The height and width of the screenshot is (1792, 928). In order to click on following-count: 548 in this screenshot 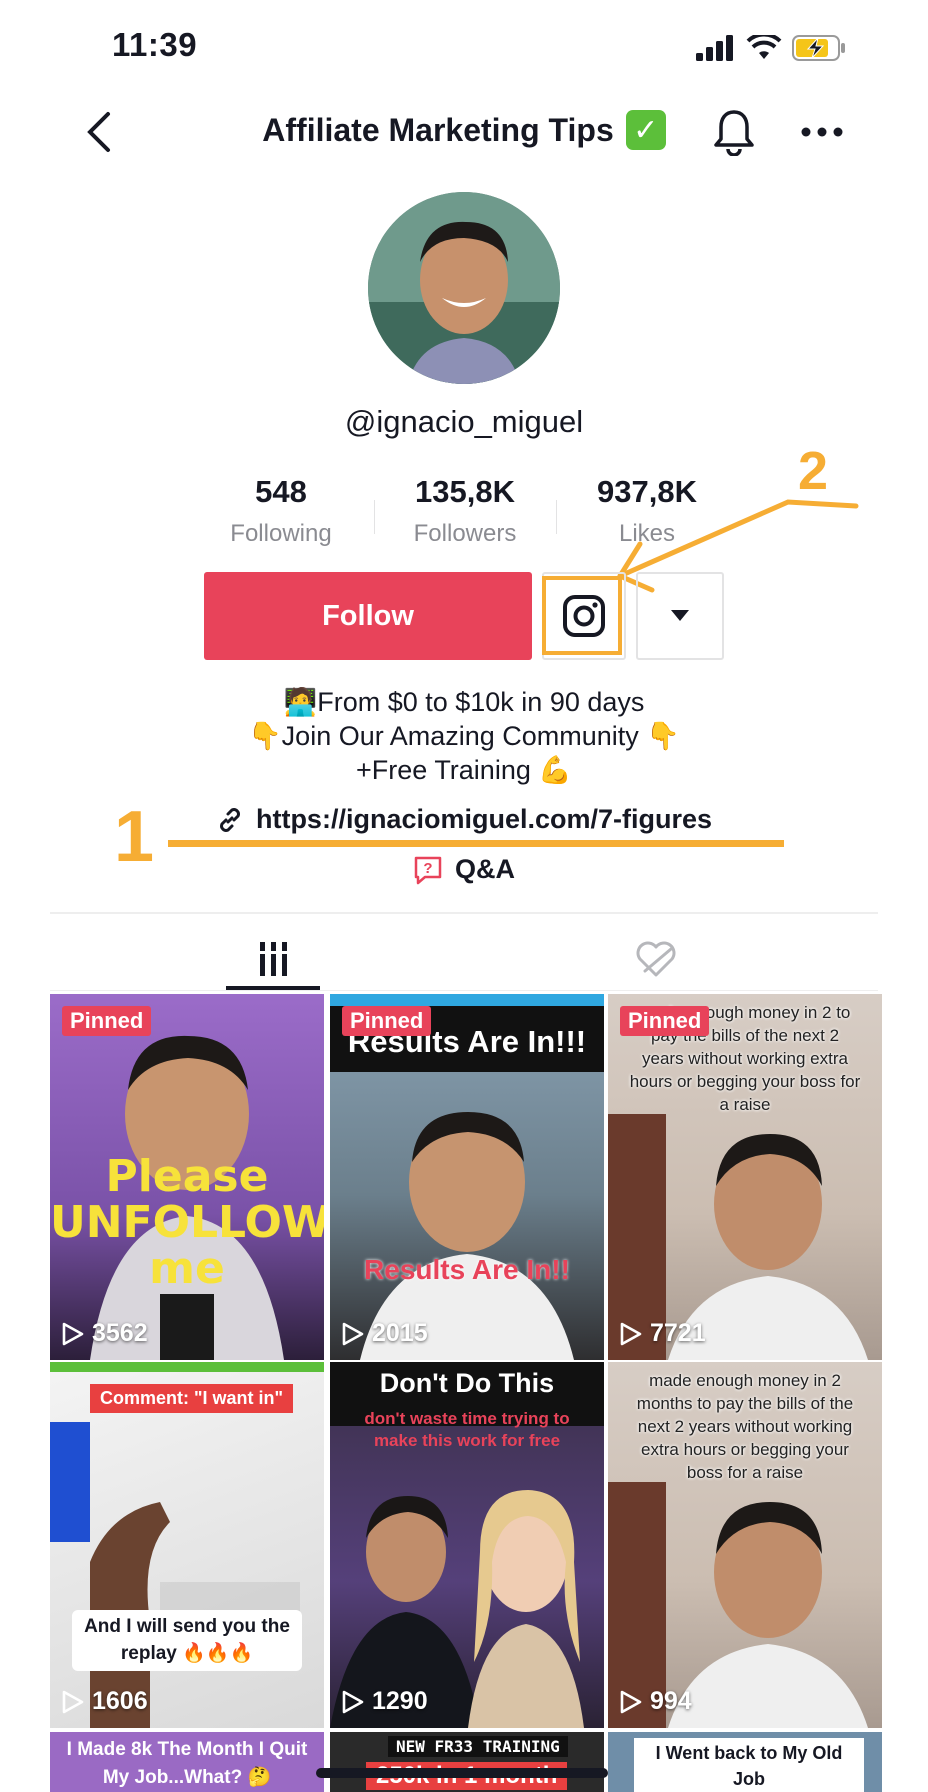, I will do `click(281, 491)`.